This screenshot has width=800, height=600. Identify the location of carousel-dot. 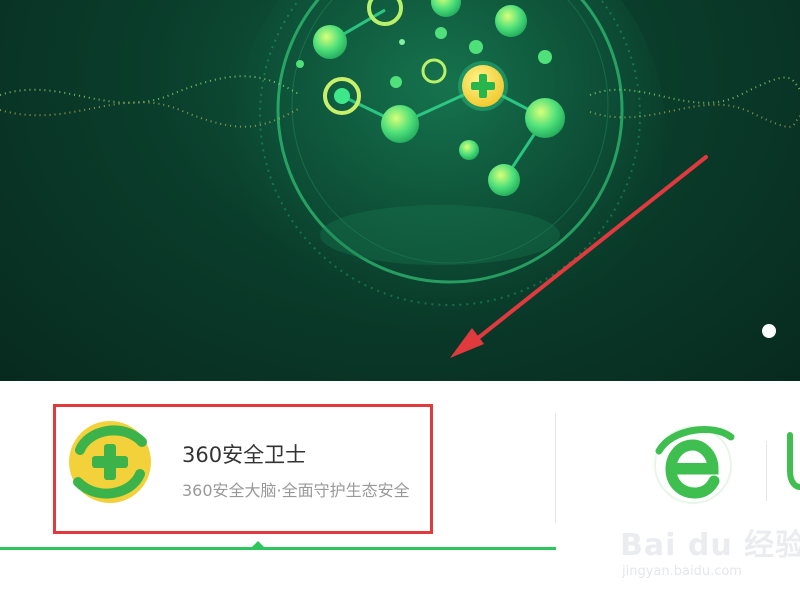
(769, 331).